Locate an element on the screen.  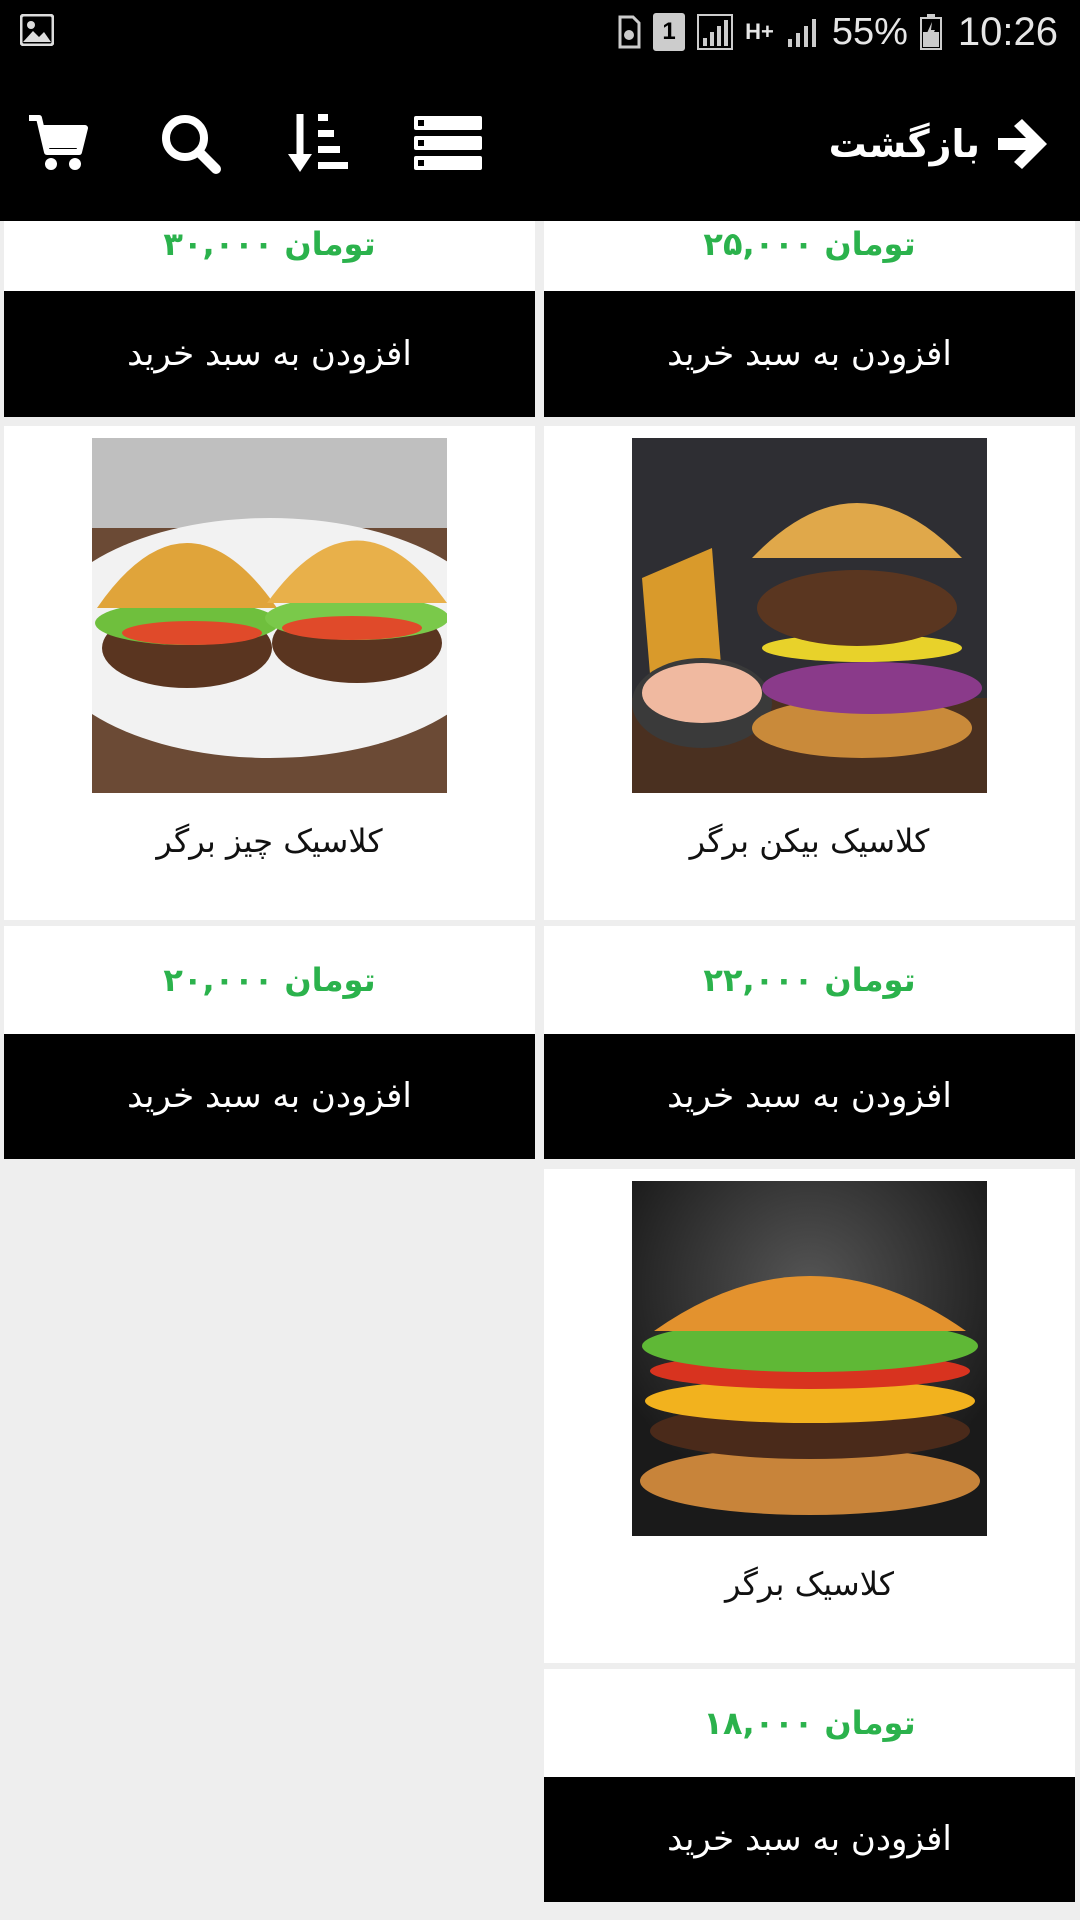
list-view-icon is located at coordinates (448, 143).